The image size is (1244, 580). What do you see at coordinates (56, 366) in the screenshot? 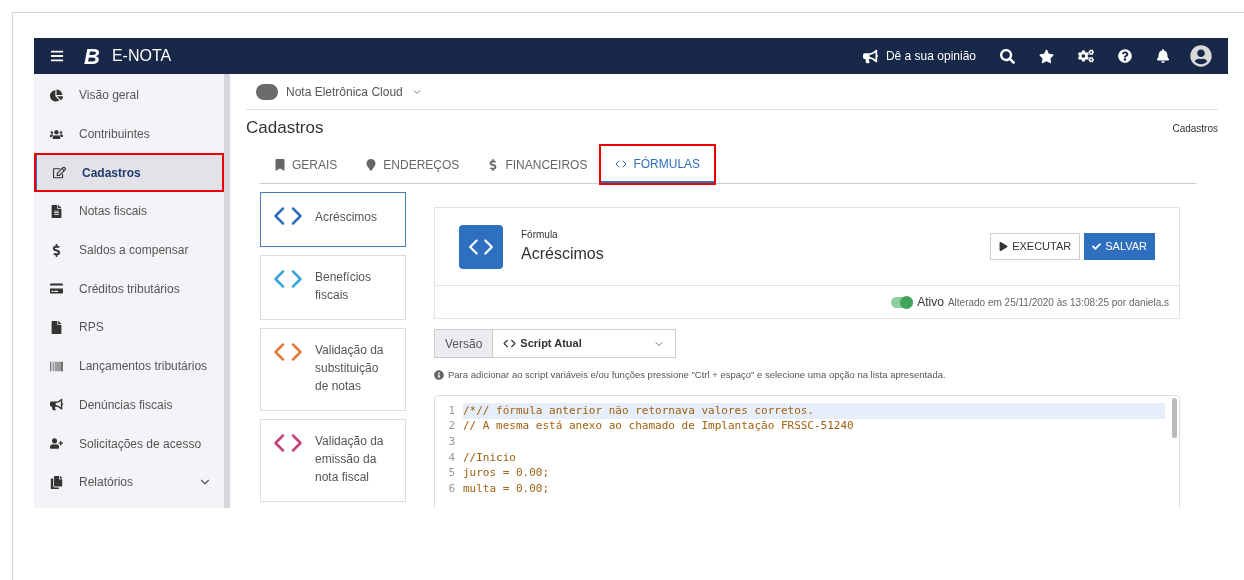
I see `barcode-icon` at bounding box center [56, 366].